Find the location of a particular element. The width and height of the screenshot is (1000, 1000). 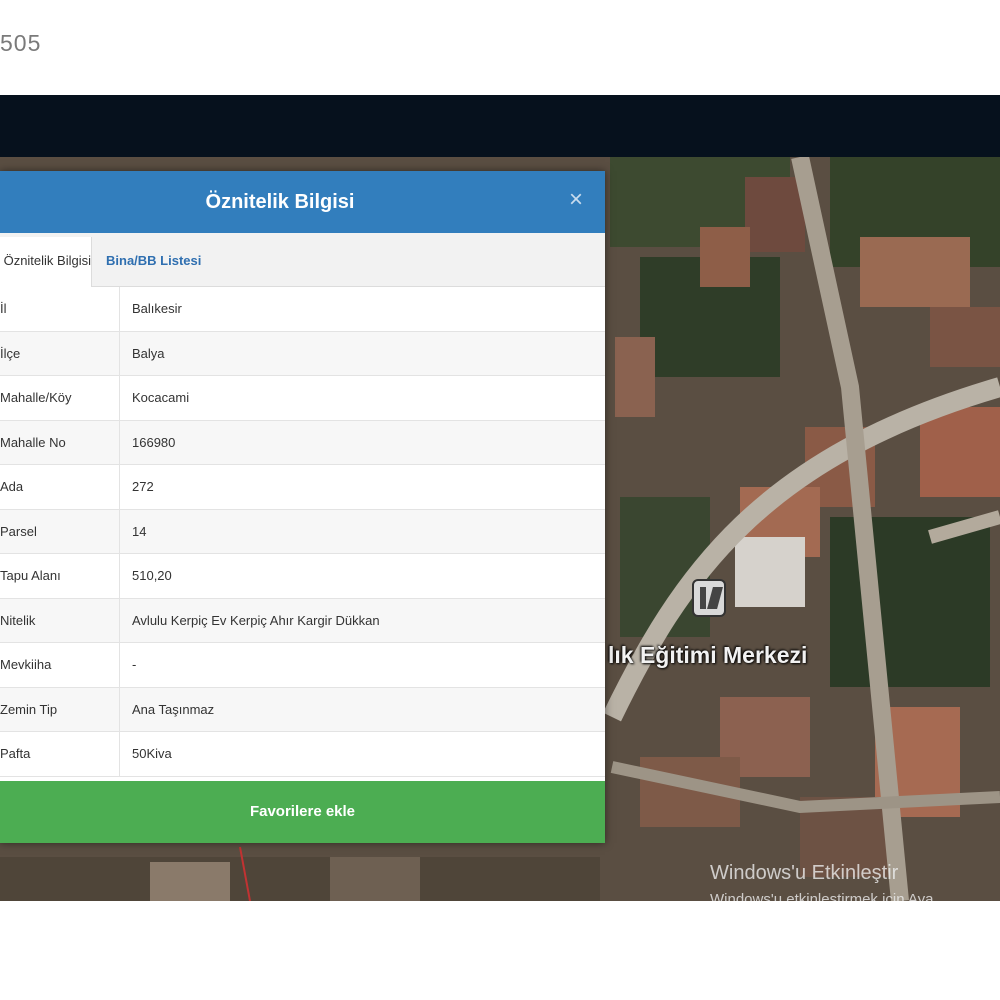

page-number: 505 is located at coordinates (21, 43).